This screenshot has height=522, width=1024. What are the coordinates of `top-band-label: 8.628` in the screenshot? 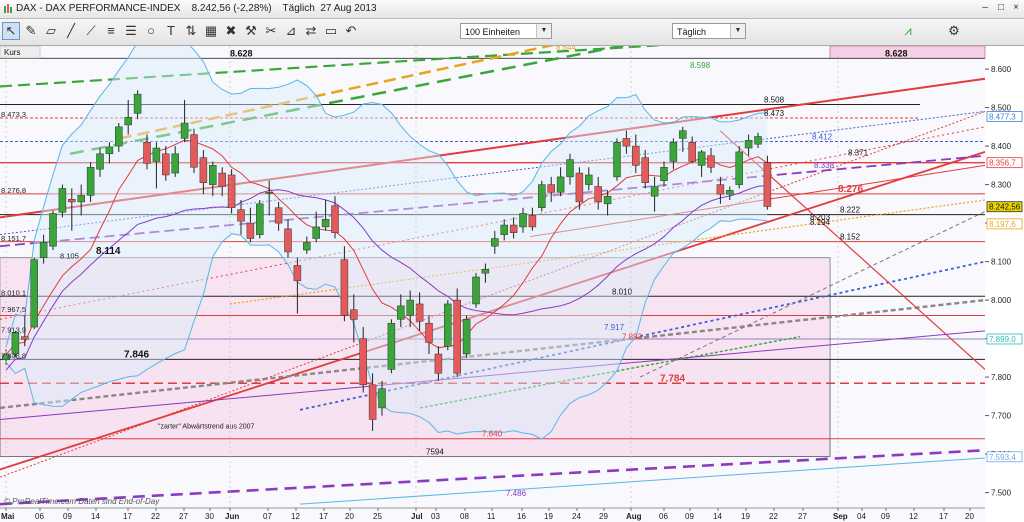 It's located at (241, 53).